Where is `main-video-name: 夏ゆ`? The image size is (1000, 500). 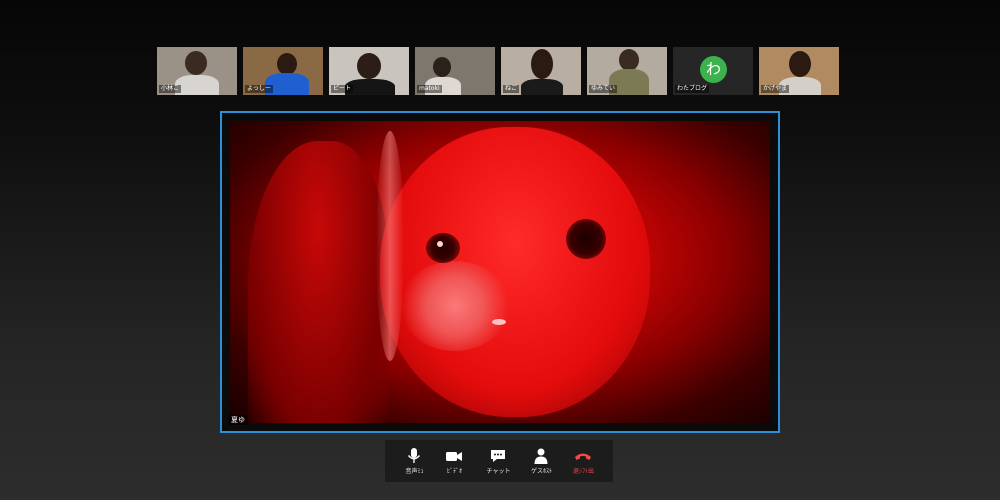
main-video-name: 夏ゆ is located at coordinates (238, 420).